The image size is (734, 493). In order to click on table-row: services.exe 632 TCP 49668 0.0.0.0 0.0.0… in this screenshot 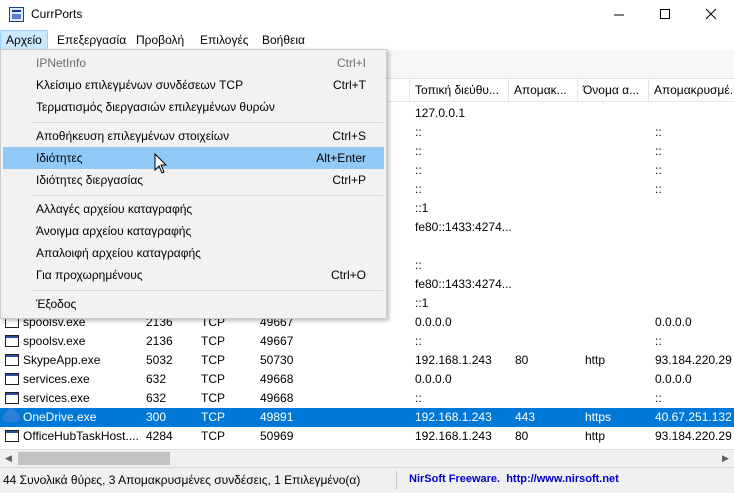, I will do `click(367, 379)`.